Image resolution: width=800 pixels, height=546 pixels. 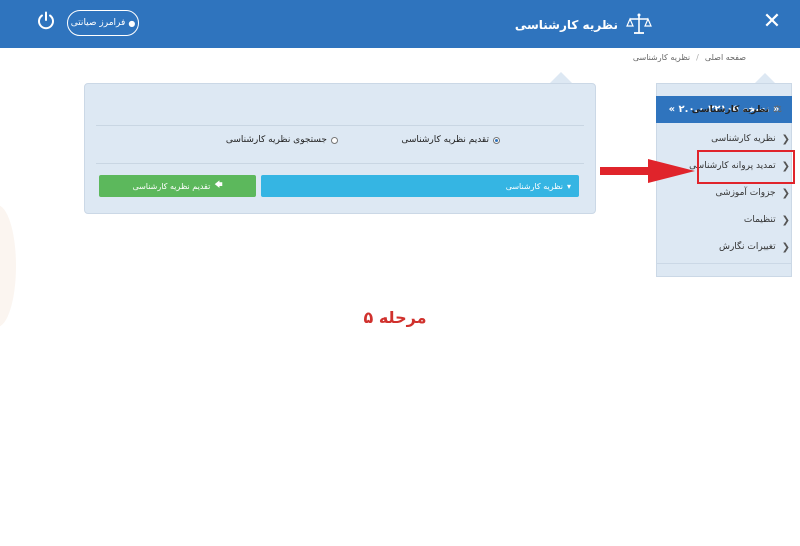 I want to click on decorative-edge, so click(x=8, y=266).